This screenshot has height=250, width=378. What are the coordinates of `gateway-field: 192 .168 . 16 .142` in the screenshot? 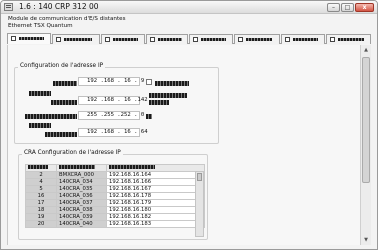 It's located at (113, 100).